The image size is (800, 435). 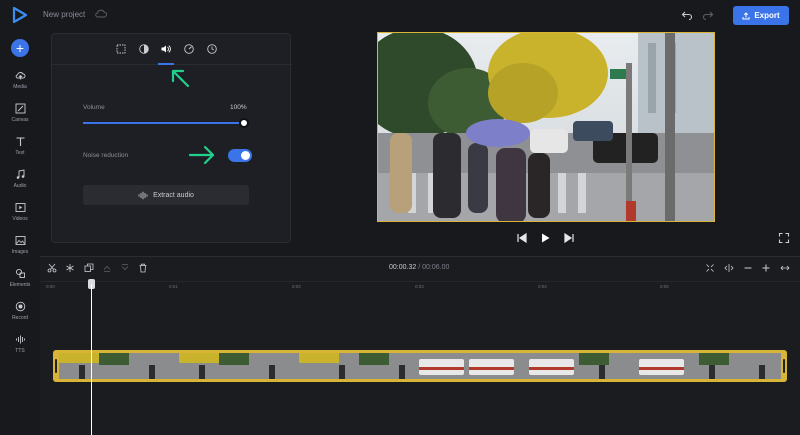 What do you see at coordinates (144, 49) in the screenshot?
I see `adjust-icon` at bounding box center [144, 49].